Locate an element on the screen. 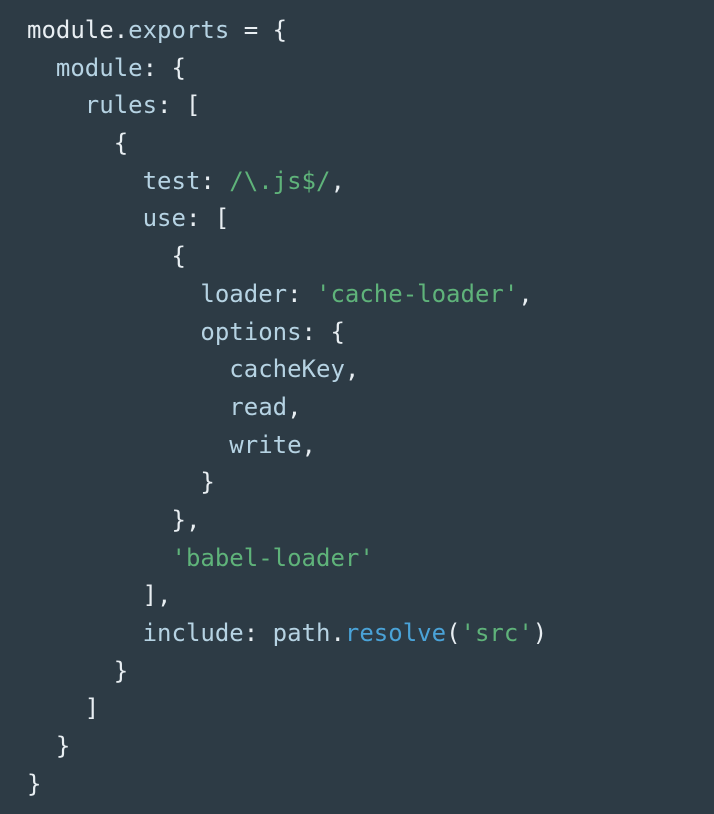 The height and width of the screenshot is (814, 714). code-token-prop: cacheKey is located at coordinates (287, 369).